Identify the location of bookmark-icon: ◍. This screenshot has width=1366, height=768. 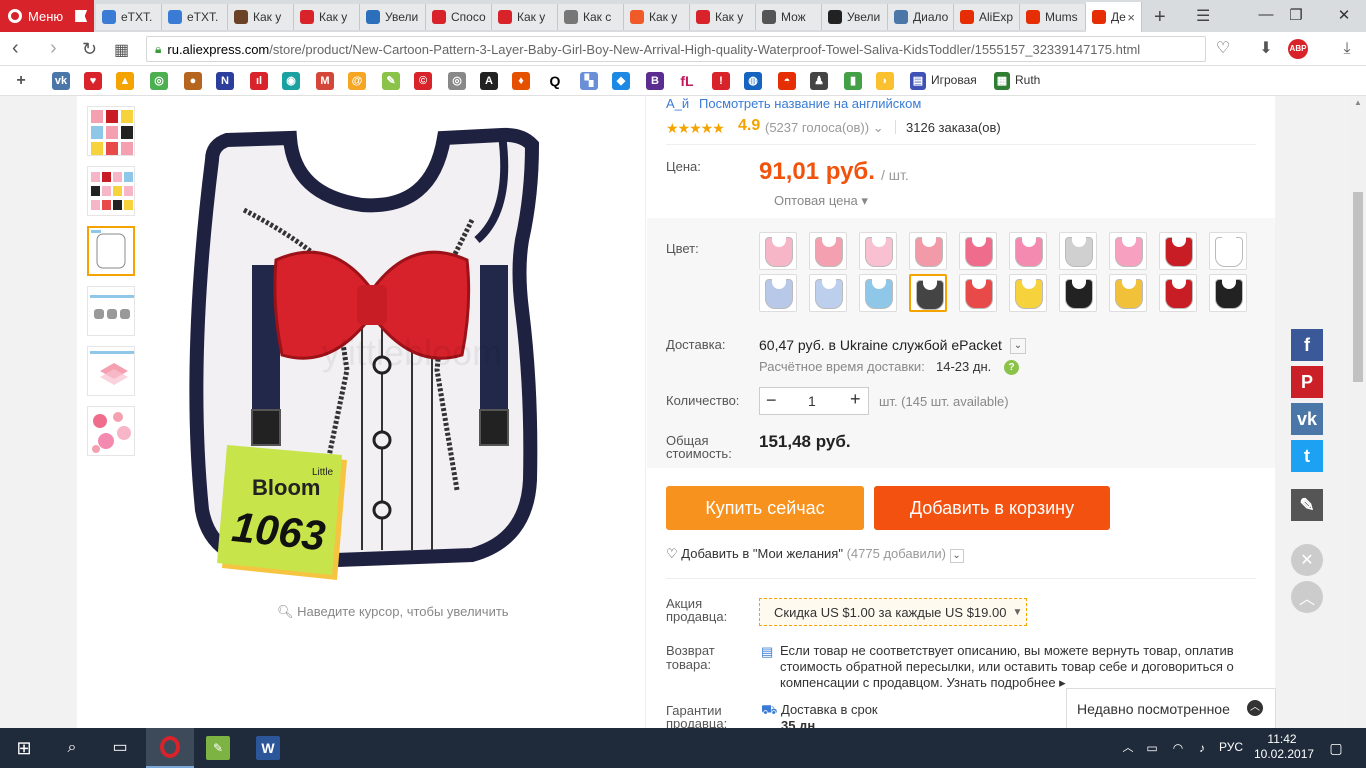
(753, 81).